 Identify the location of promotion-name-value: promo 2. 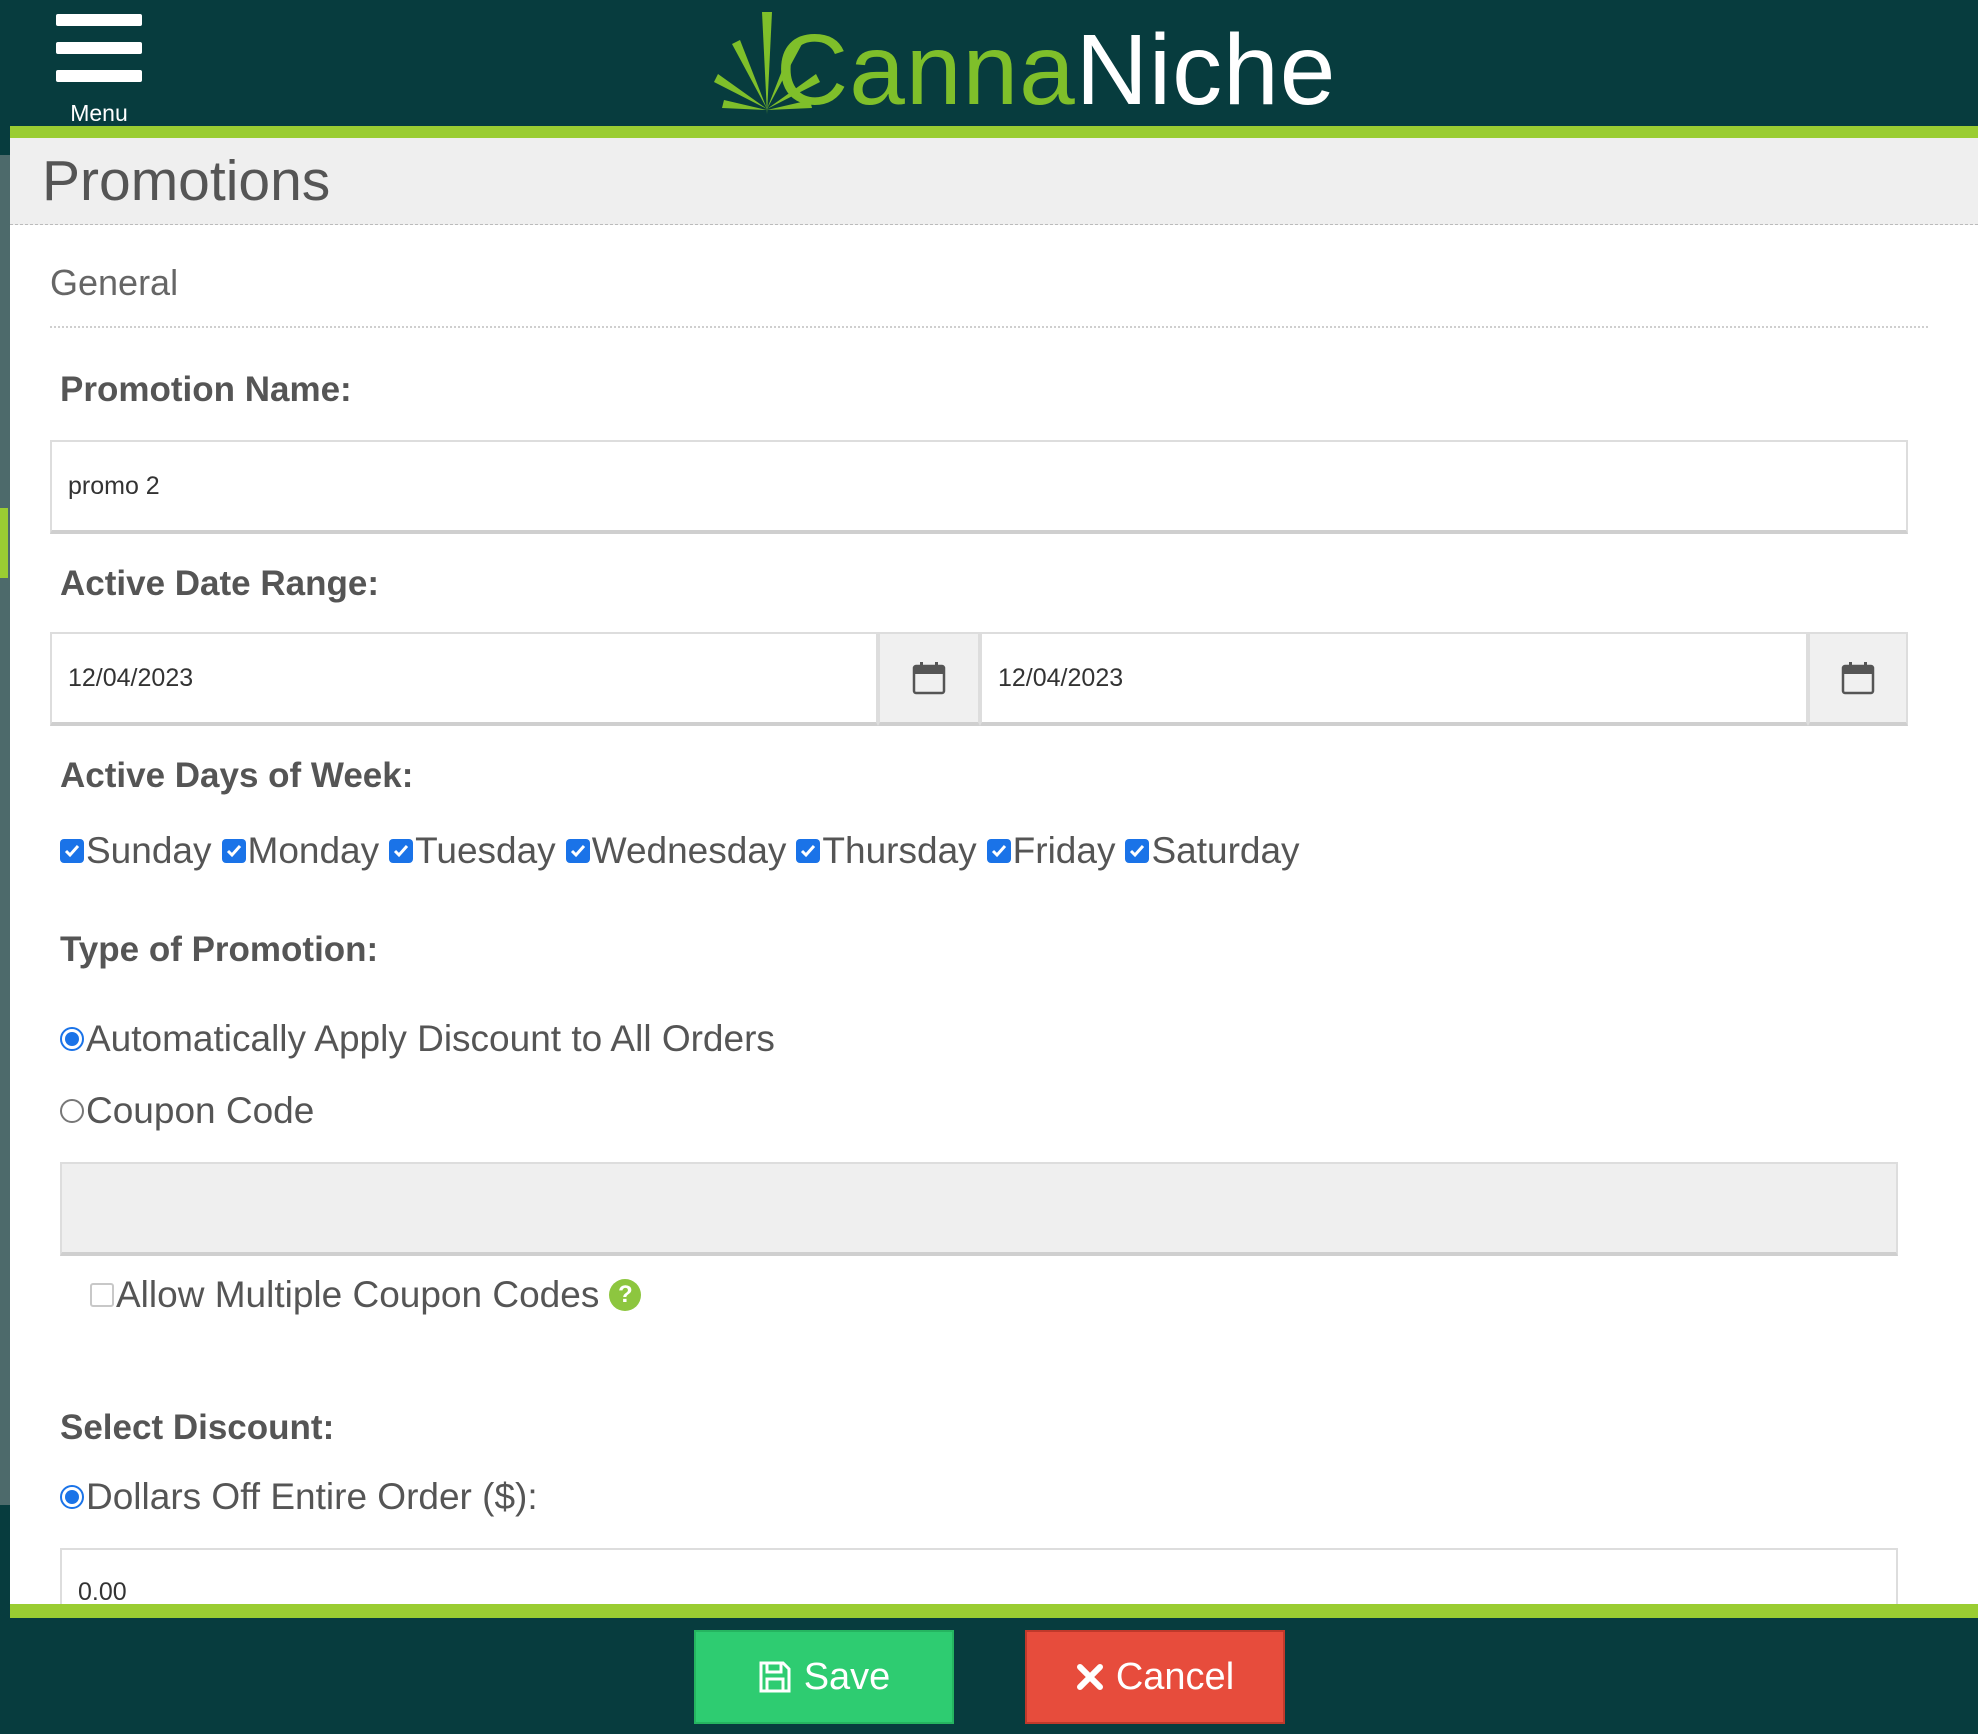
(114, 485).